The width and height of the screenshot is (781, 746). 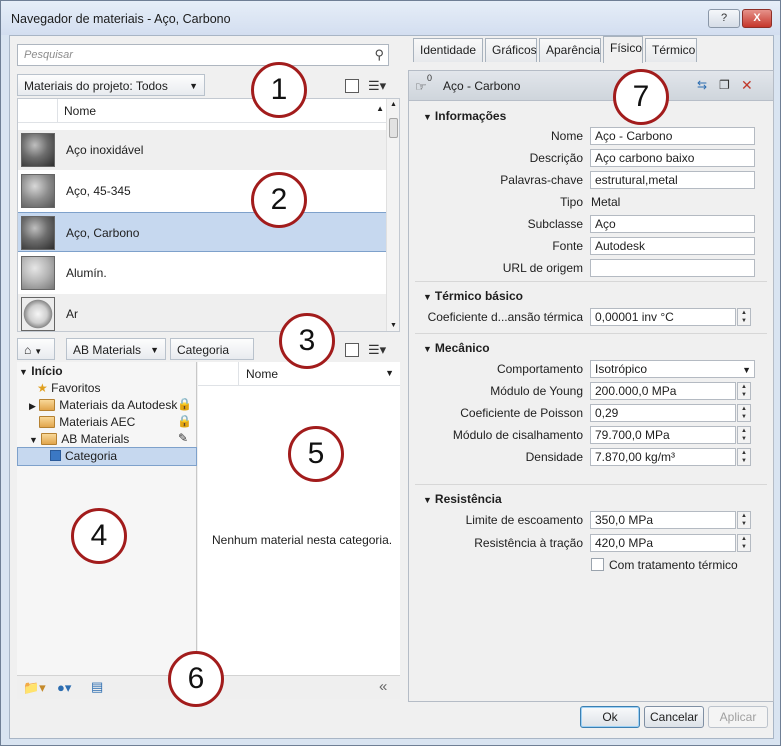 I want to click on keywords-label: Palavras-chave, so click(x=541, y=180).